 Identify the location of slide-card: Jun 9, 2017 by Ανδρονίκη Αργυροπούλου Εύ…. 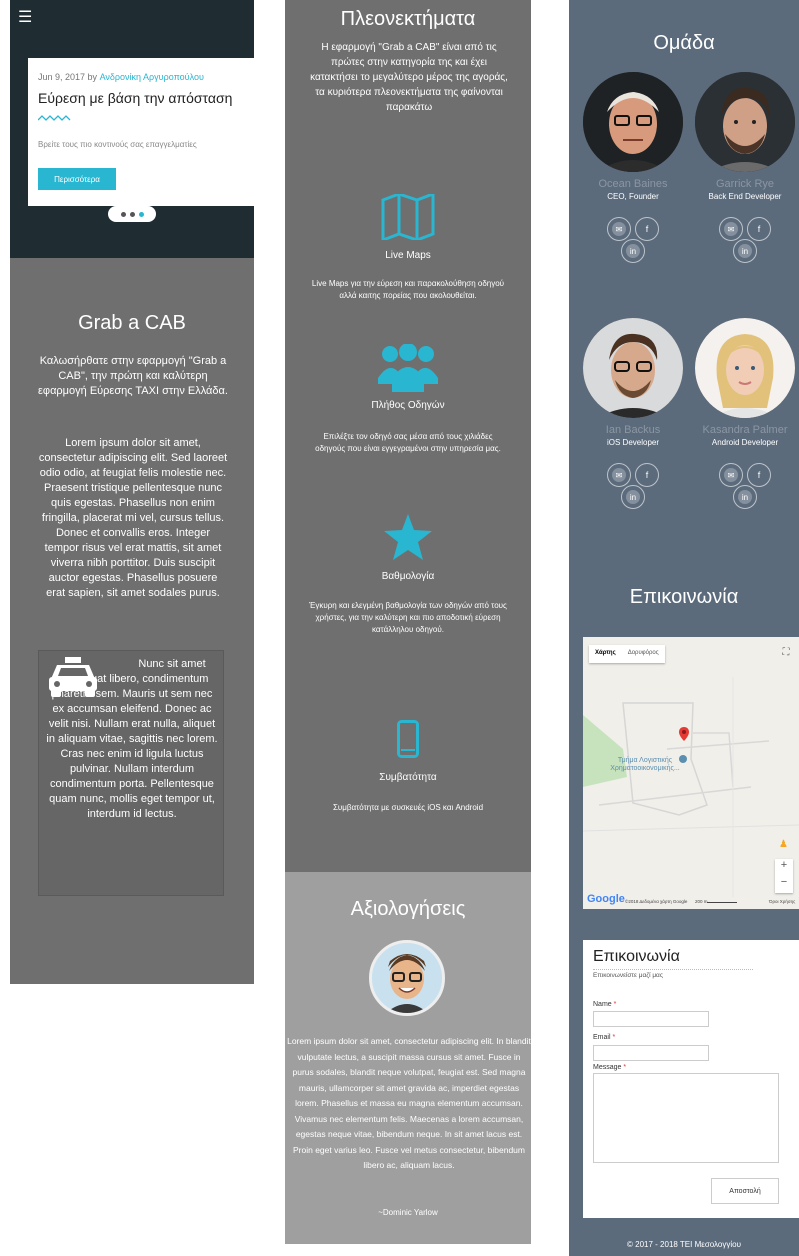
(143, 132).